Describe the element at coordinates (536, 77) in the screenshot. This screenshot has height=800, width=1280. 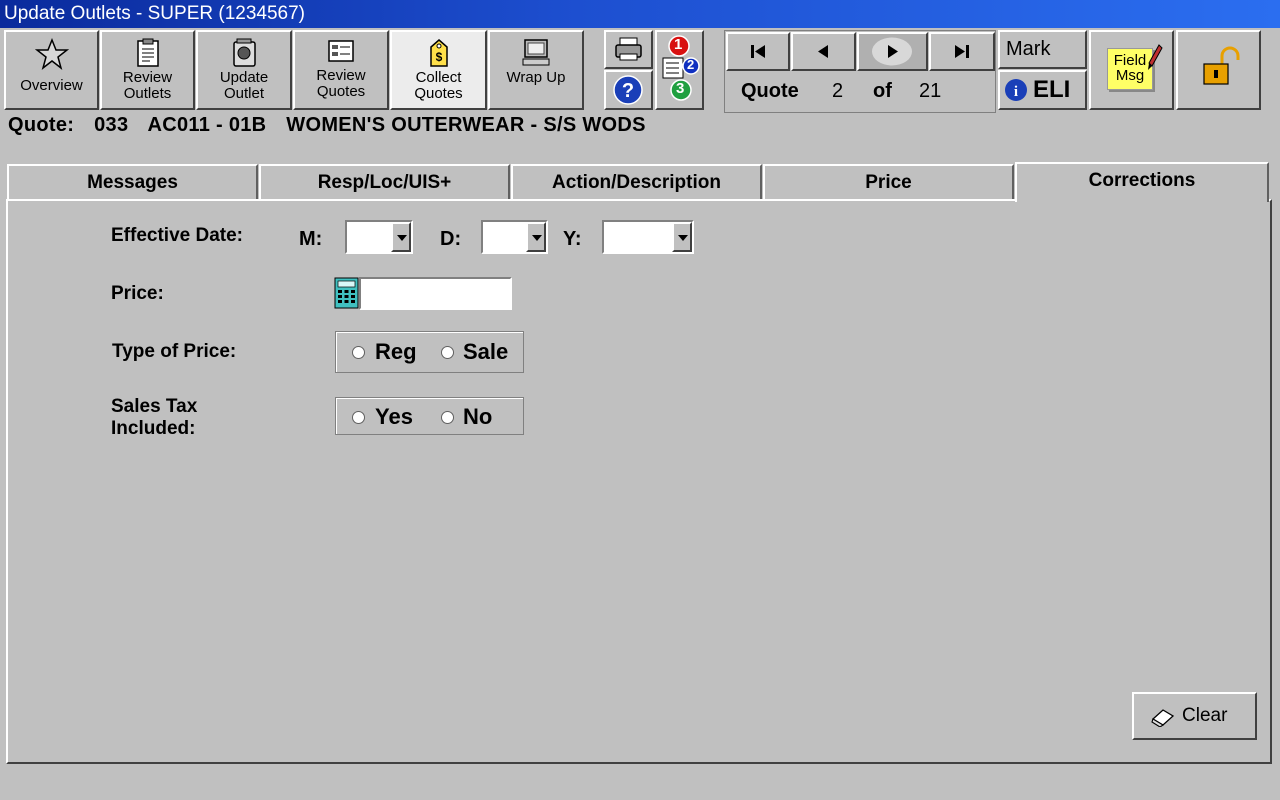
I see `wrap-up-label: Wrap Up` at that location.